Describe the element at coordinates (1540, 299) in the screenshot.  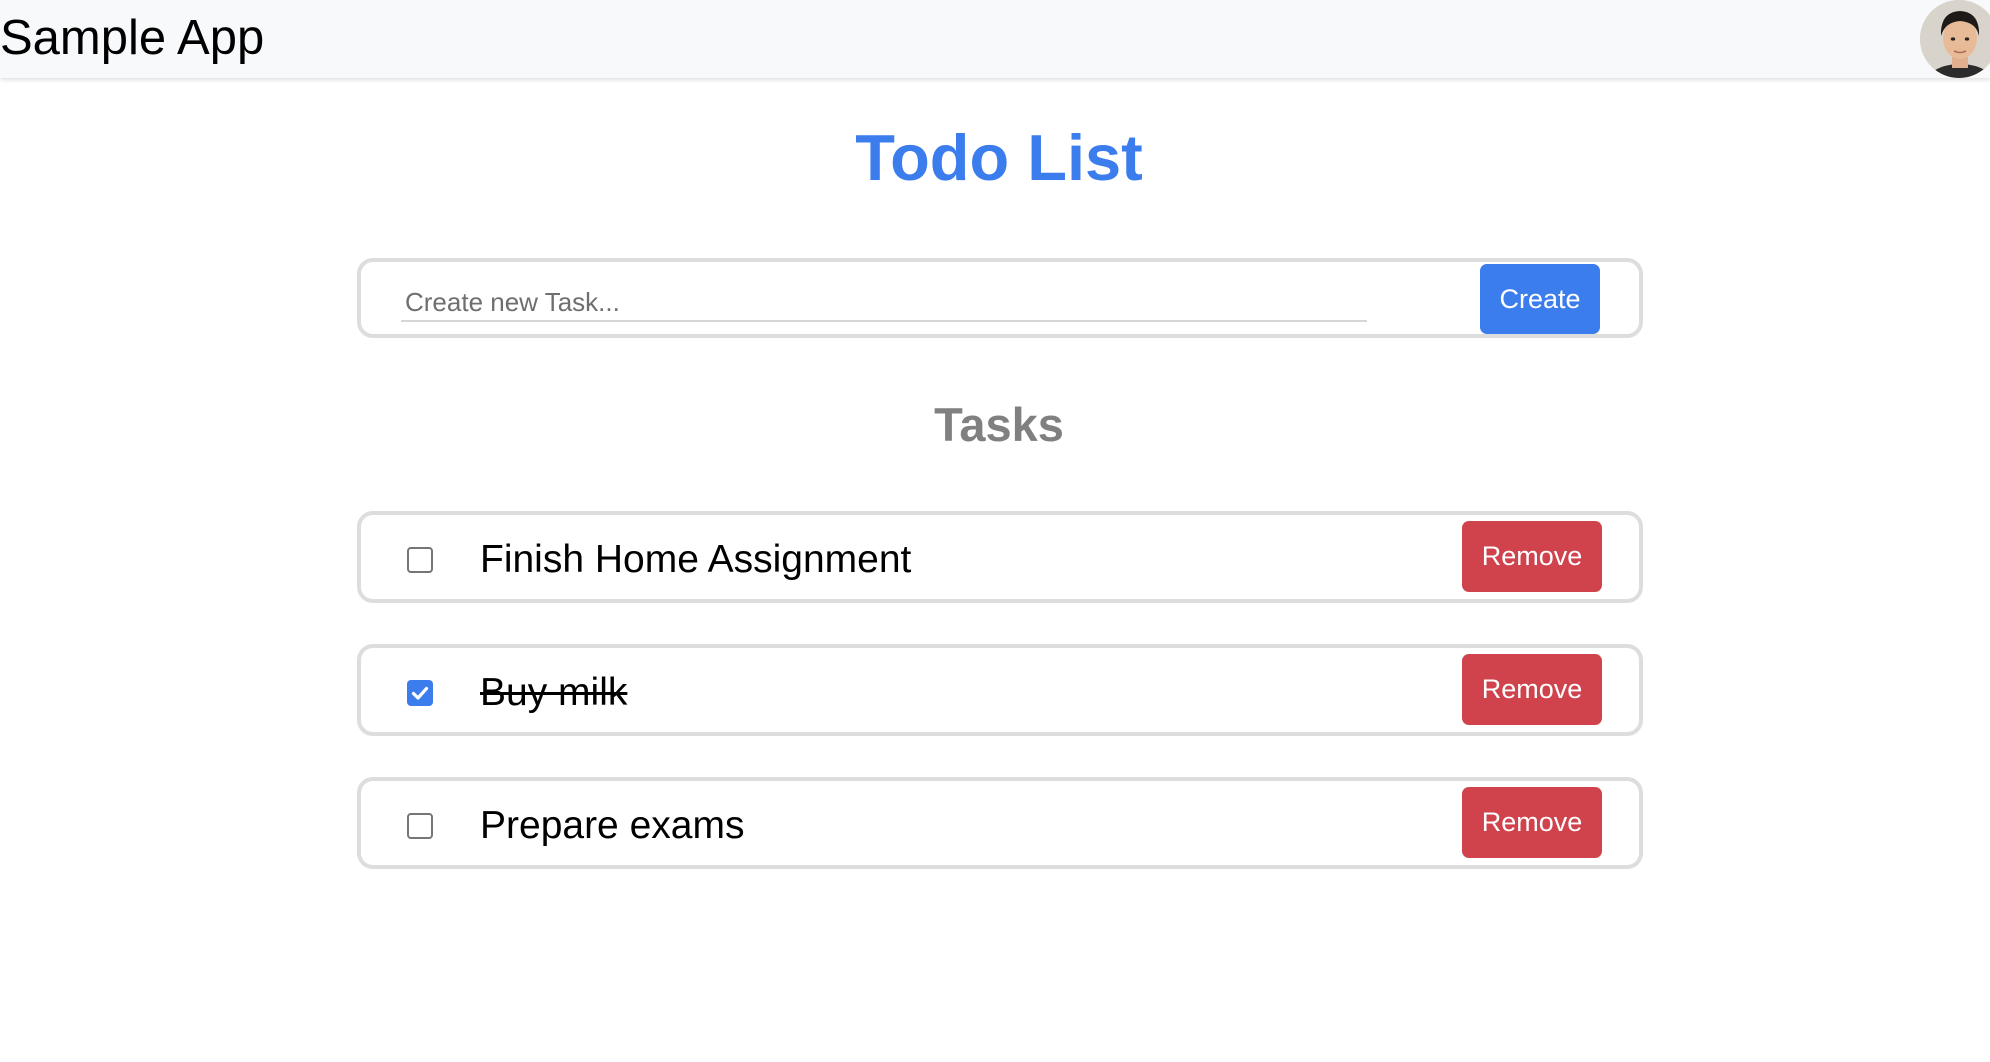
I see `create-button: Create` at that location.